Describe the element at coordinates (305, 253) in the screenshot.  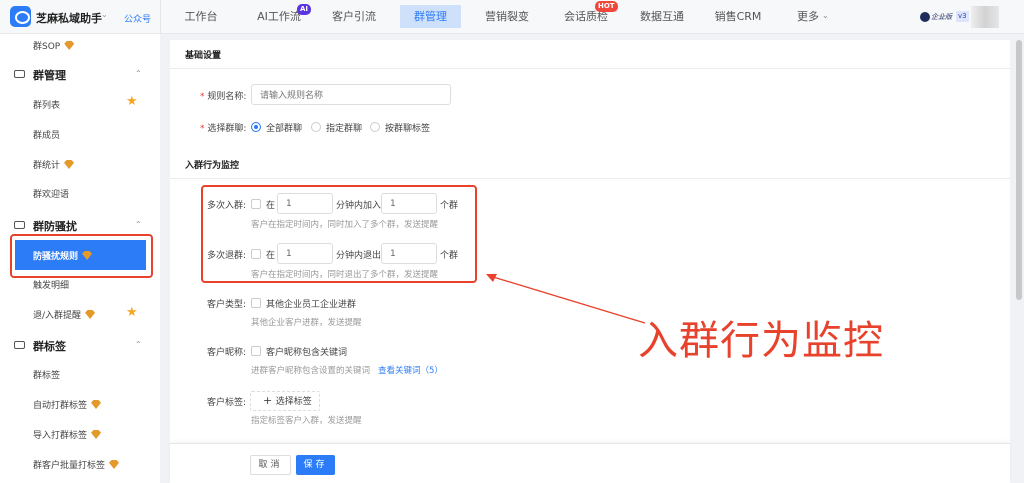
I see `multi-leave-minutes-input: 1` at that location.